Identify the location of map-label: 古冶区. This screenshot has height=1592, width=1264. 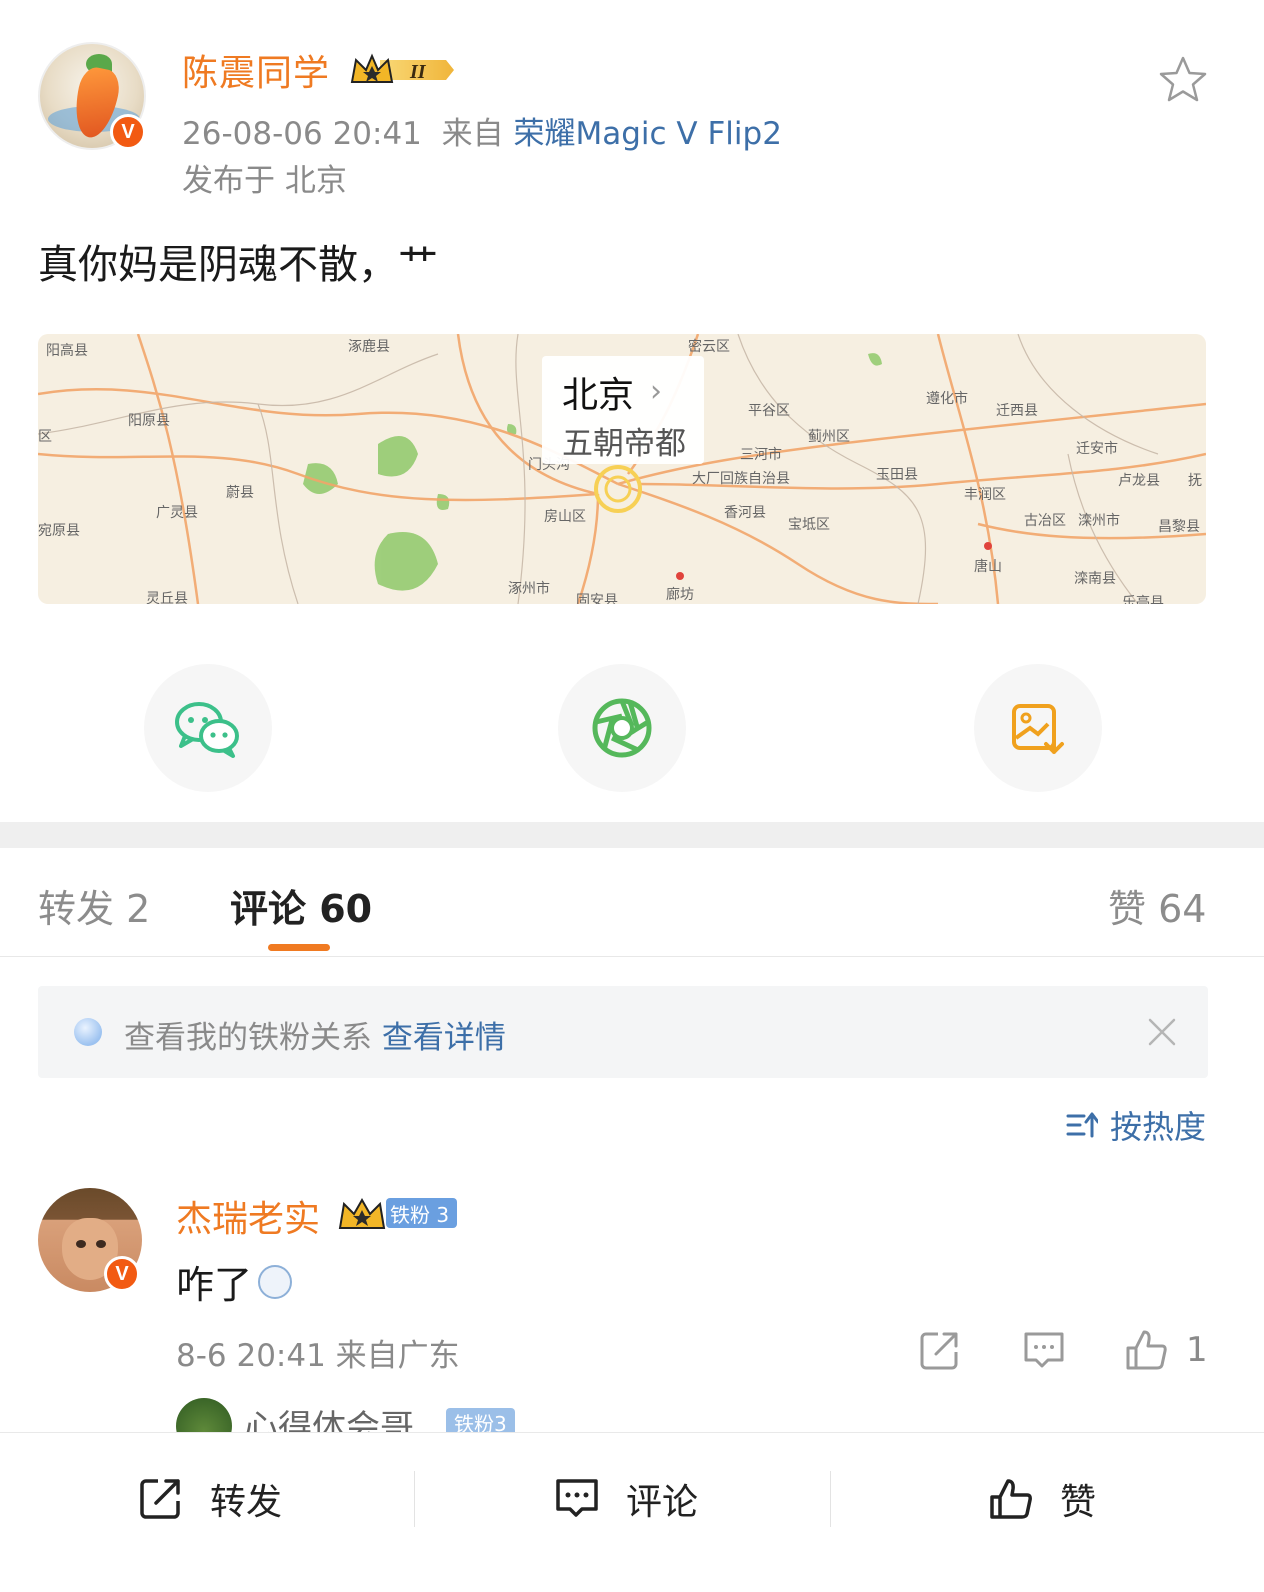
(1045, 521).